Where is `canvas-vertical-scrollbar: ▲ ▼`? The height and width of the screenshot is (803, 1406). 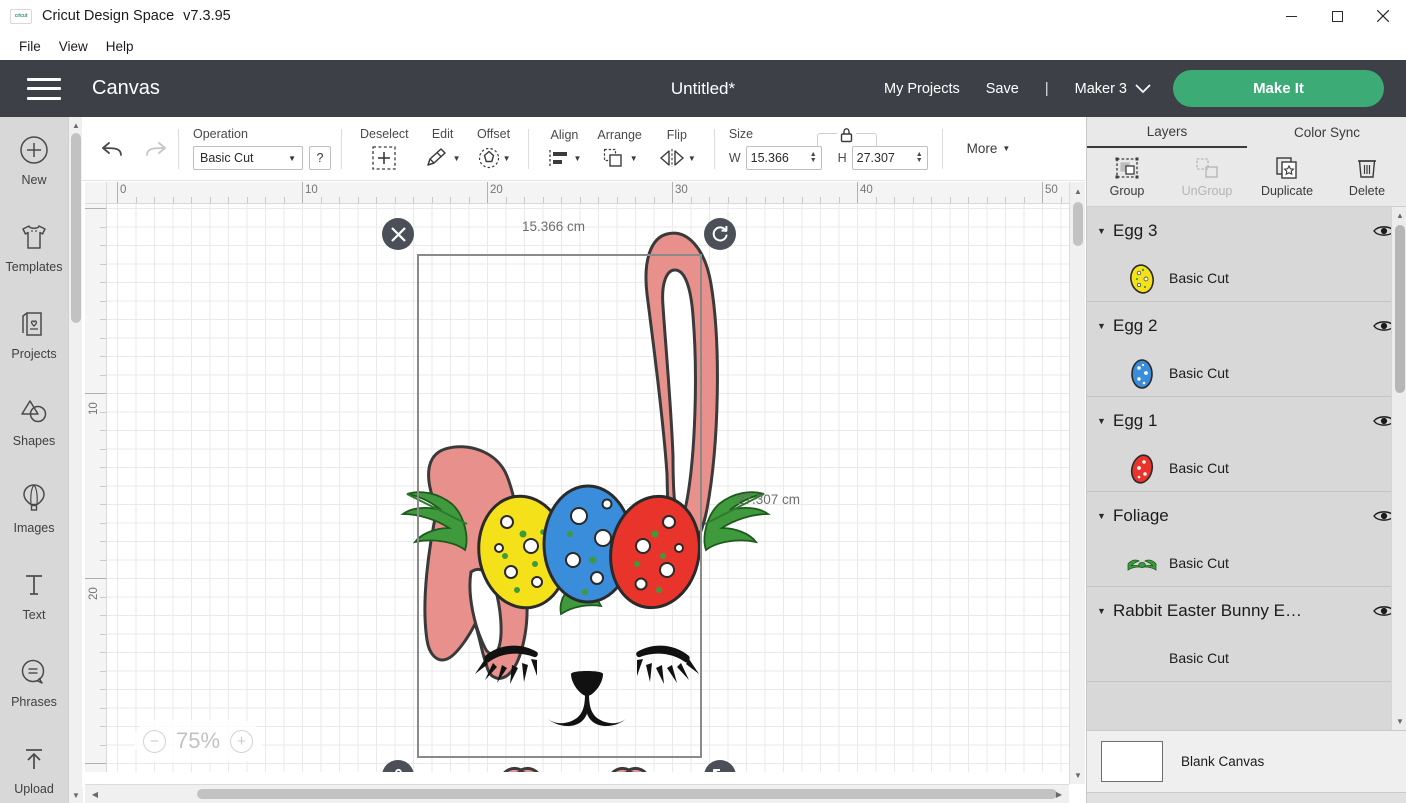 canvas-vertical-scrollbar: ▲ ▼ is located at coordinates (1077, 483).